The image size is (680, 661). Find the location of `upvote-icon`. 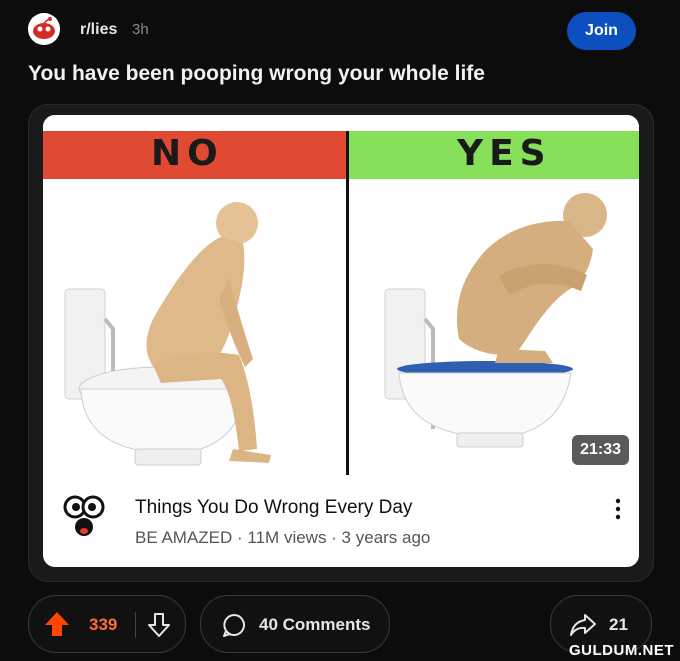

upvote-icon is located at coordinates (57, 624).